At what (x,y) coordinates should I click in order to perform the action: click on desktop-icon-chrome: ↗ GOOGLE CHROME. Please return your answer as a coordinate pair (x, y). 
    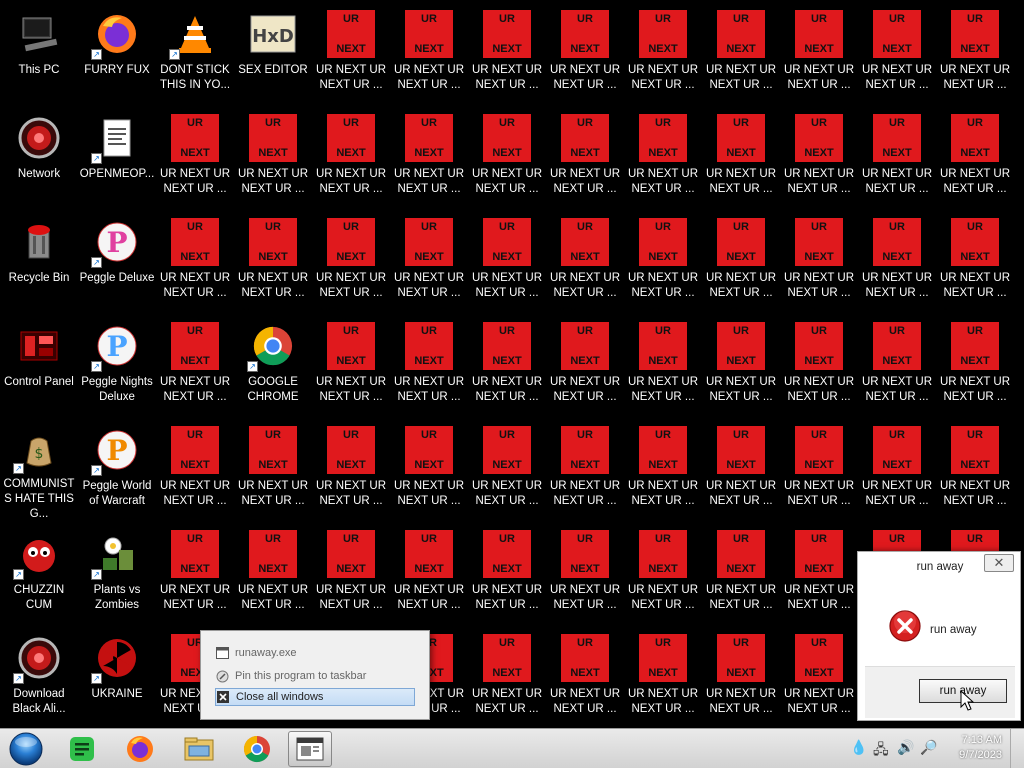
    Looking at the image, I should click on (273, 366).